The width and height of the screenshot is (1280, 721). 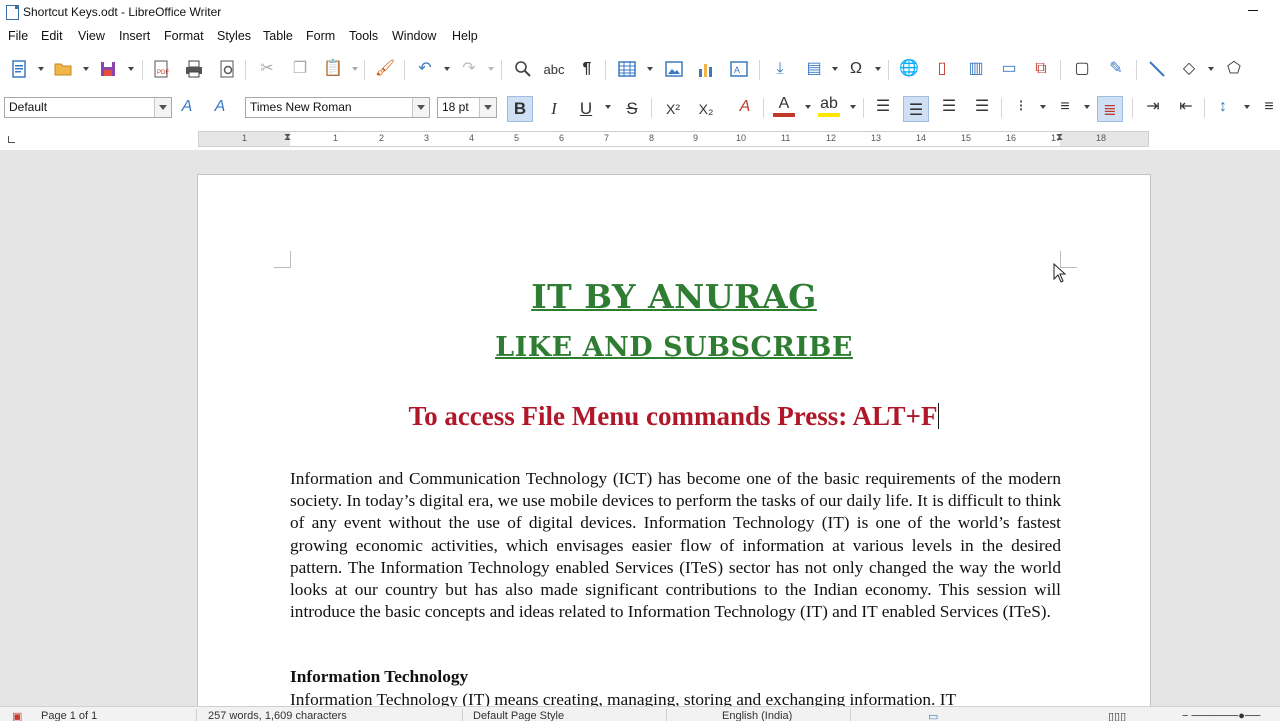 What do you see at coordinates (757, 715) in the screenshot?
I see `language: English (India)` at bounding box center [757, 715].